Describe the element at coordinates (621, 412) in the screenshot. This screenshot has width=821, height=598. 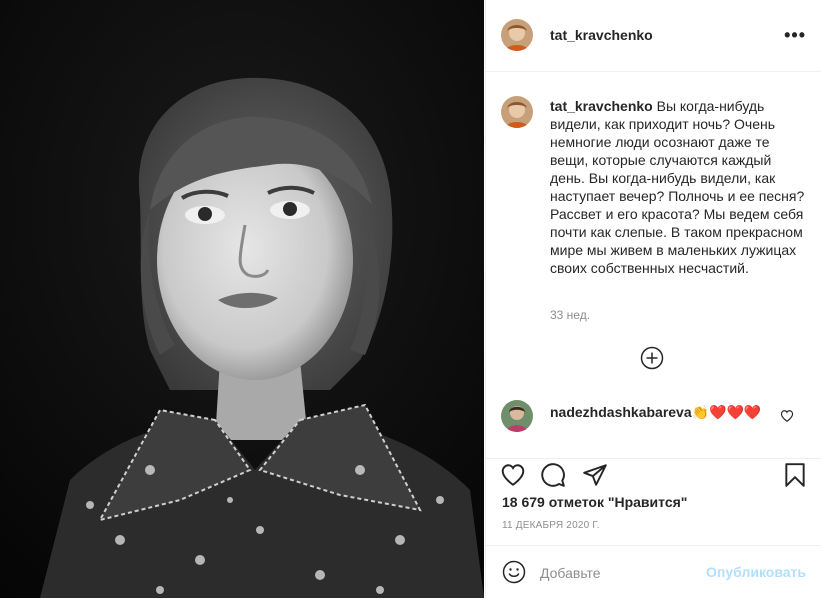
I see `commenter-username: nadezhdashkabareva` at that location.